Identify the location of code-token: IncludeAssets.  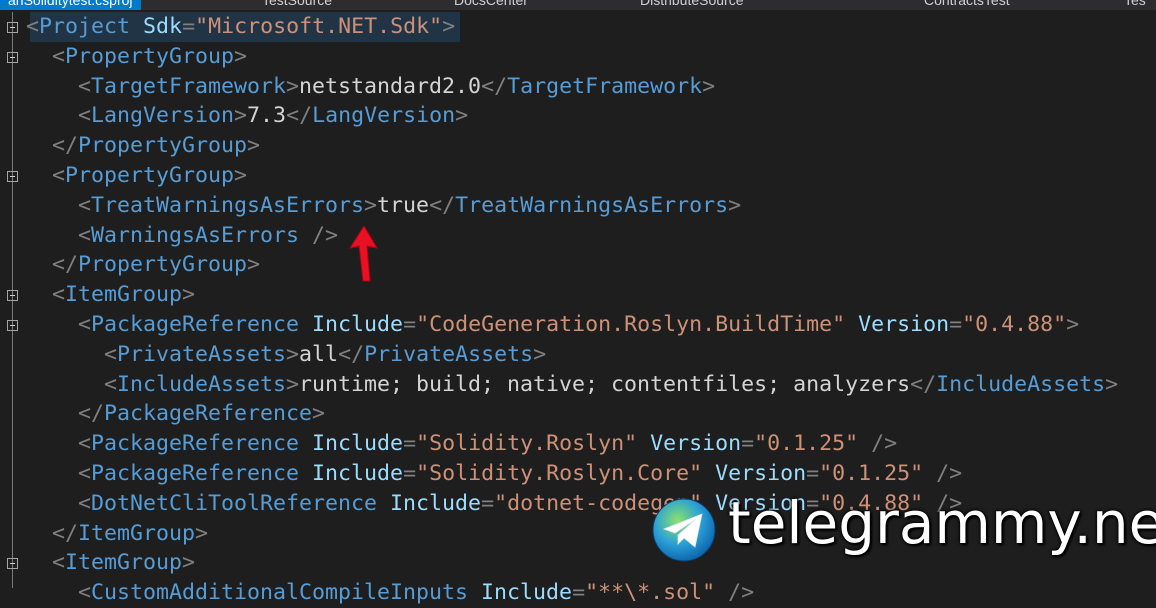
(1021, 384).